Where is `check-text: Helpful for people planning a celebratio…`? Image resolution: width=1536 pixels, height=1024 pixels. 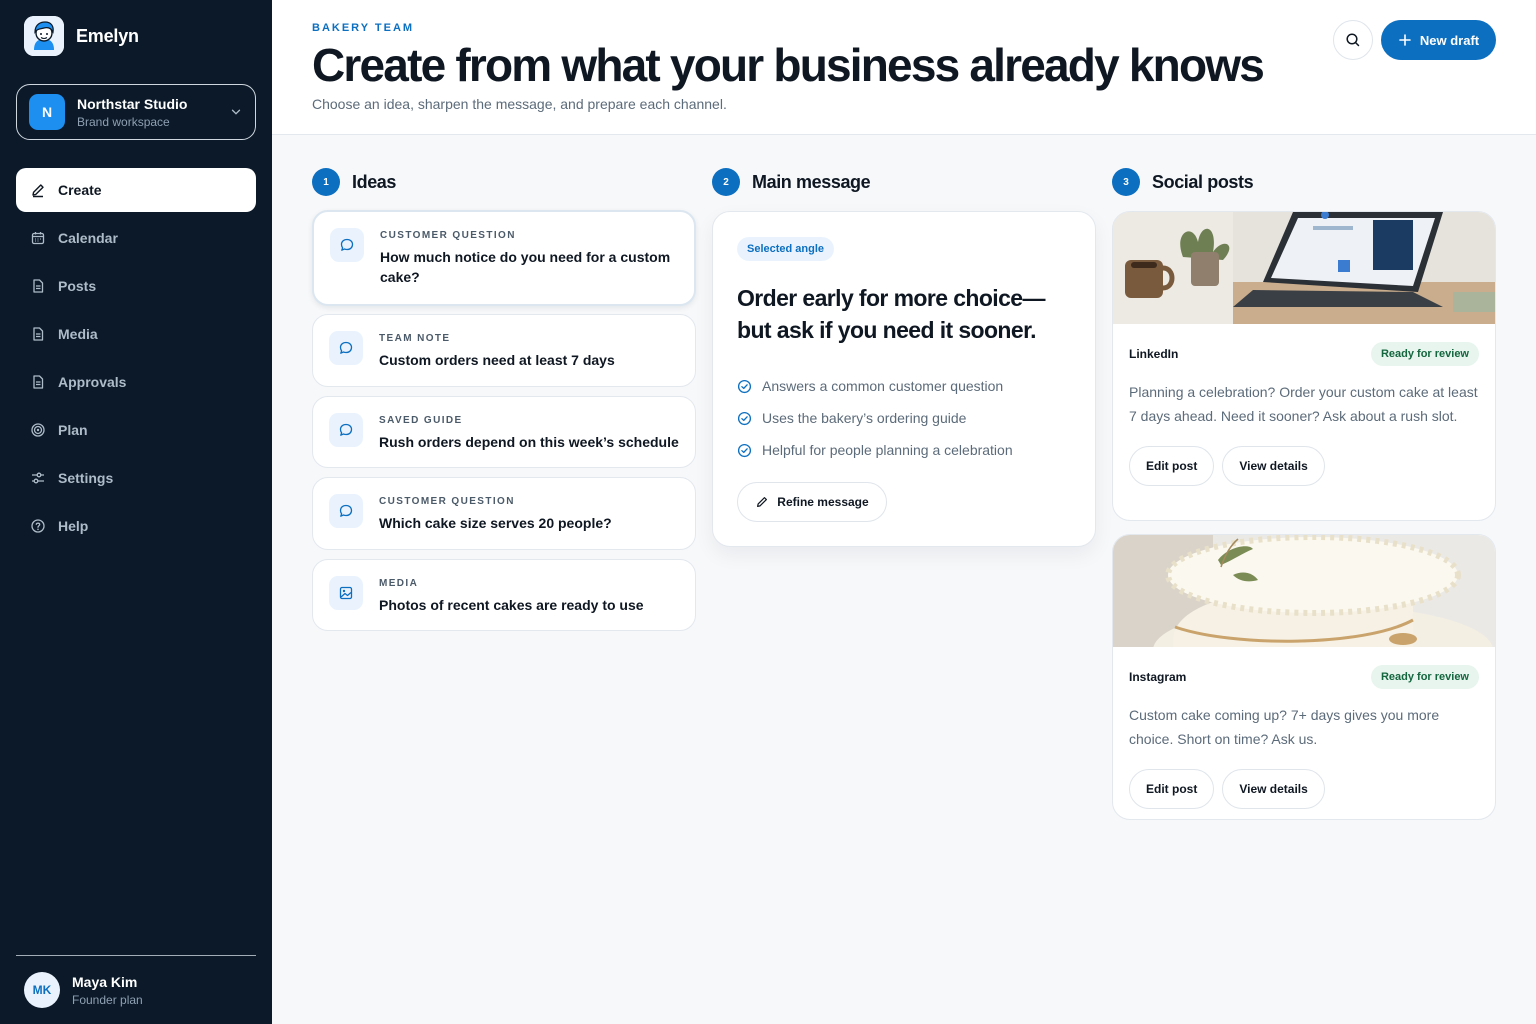 check-text: Helpful for people planning a celebratio… is located at coordinates (887, 450).